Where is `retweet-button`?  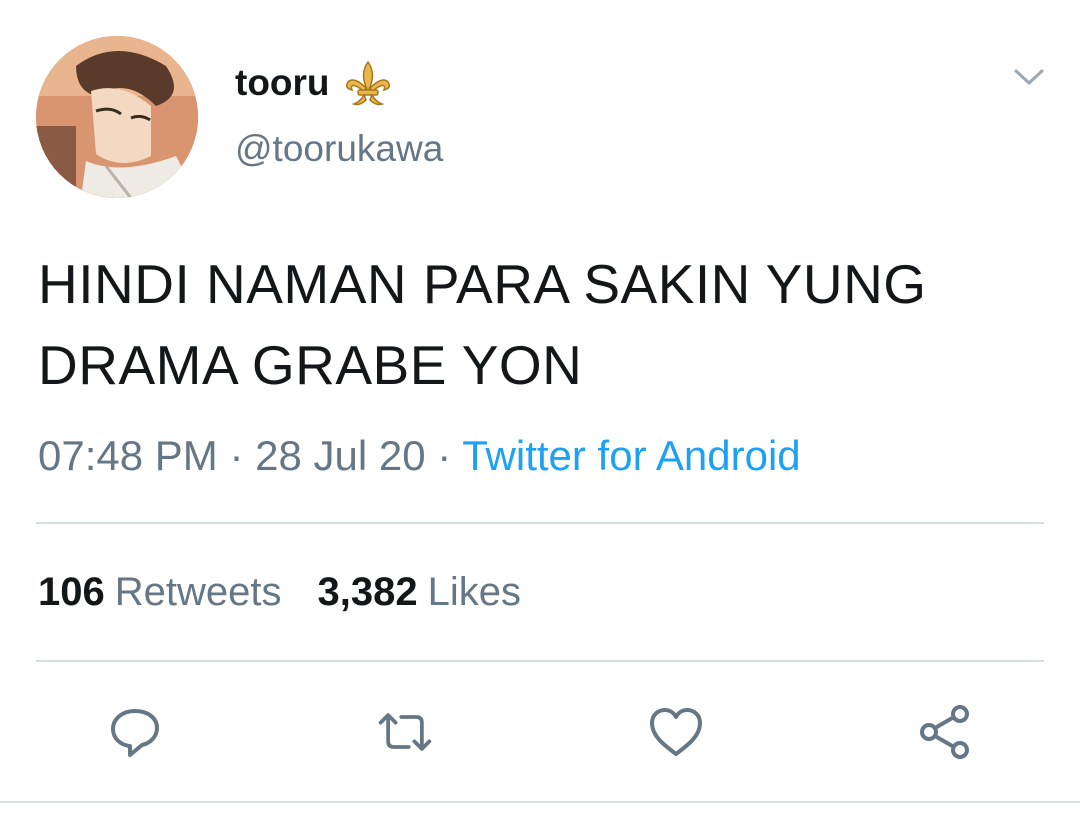
retweet-button is located at coordinates (405, 732).